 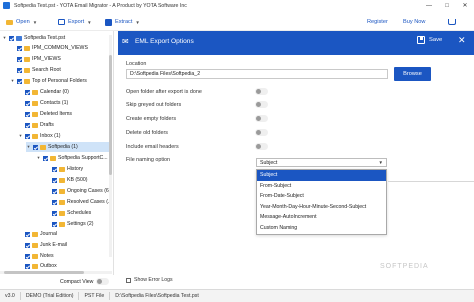 What do you see at coordinates (257, 74) in the screenshot?
I see `location-input: D:\Softpedia Files\Softpedia_2` at bounding box center [257, 74].